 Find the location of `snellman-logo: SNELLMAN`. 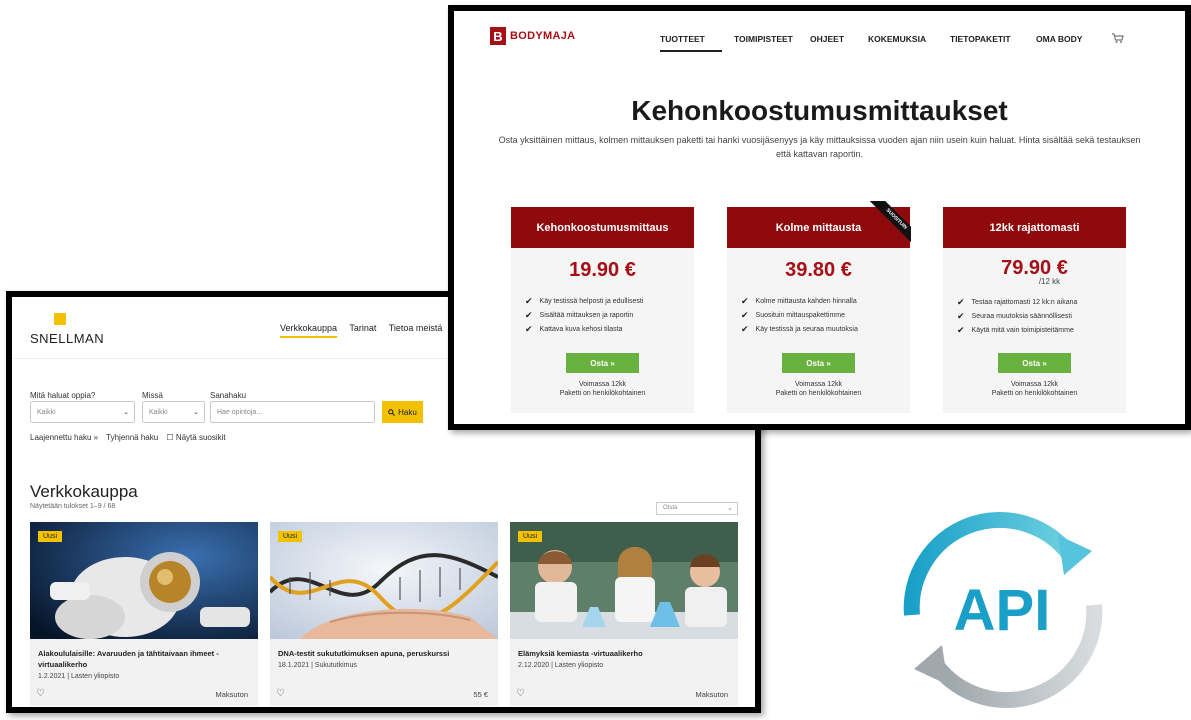

snellman-logo: SNELLMAN is located at coordinates (67, 331).